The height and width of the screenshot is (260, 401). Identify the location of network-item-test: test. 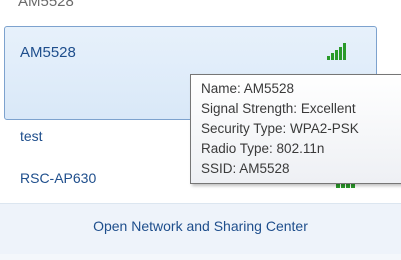
(31, 136).